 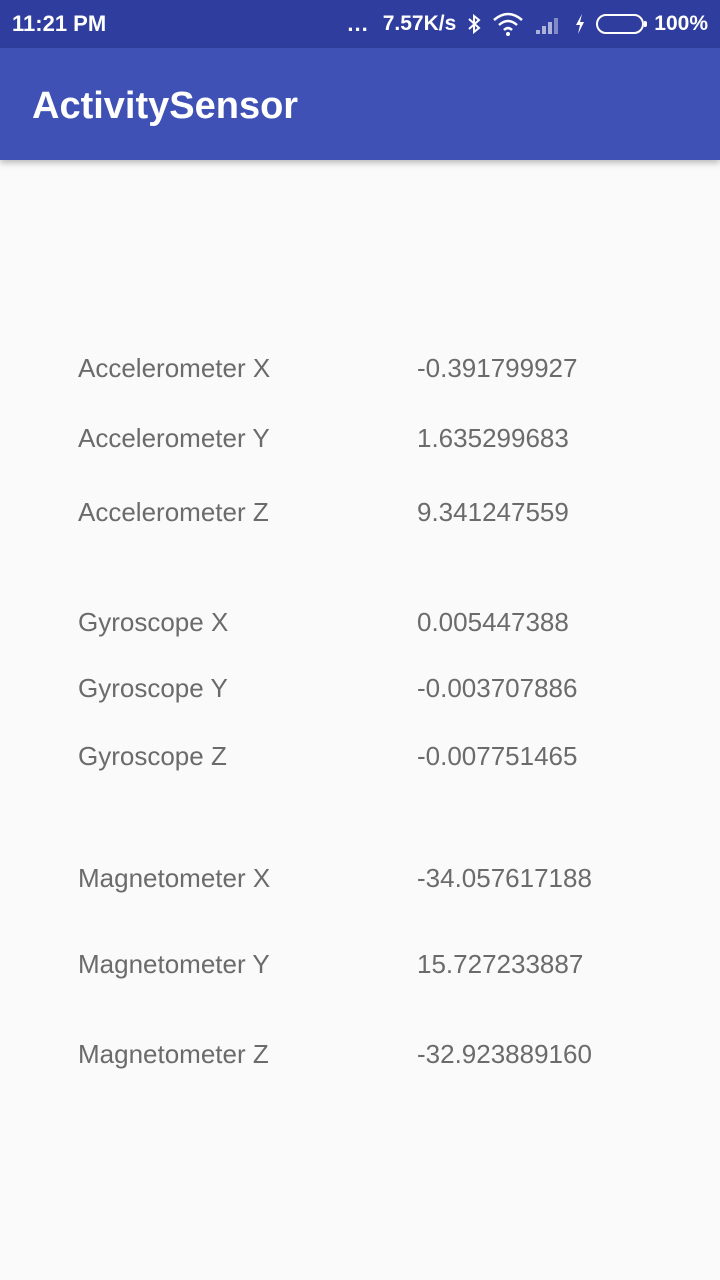 I want to click on sensor-value: -0.391799927, so click(x=497, y=368).